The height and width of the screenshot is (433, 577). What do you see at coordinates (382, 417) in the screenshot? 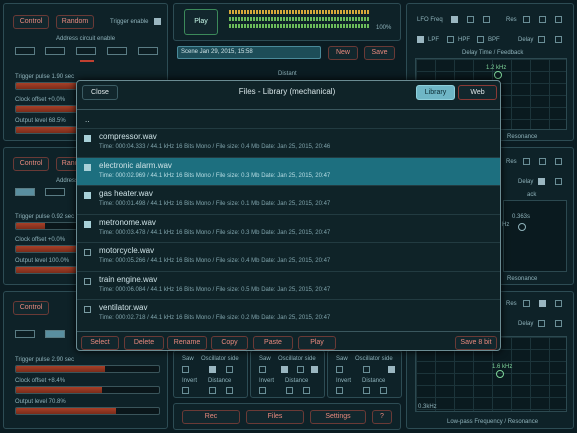
I see `help-button: ?` at bounding box center [382, 417].